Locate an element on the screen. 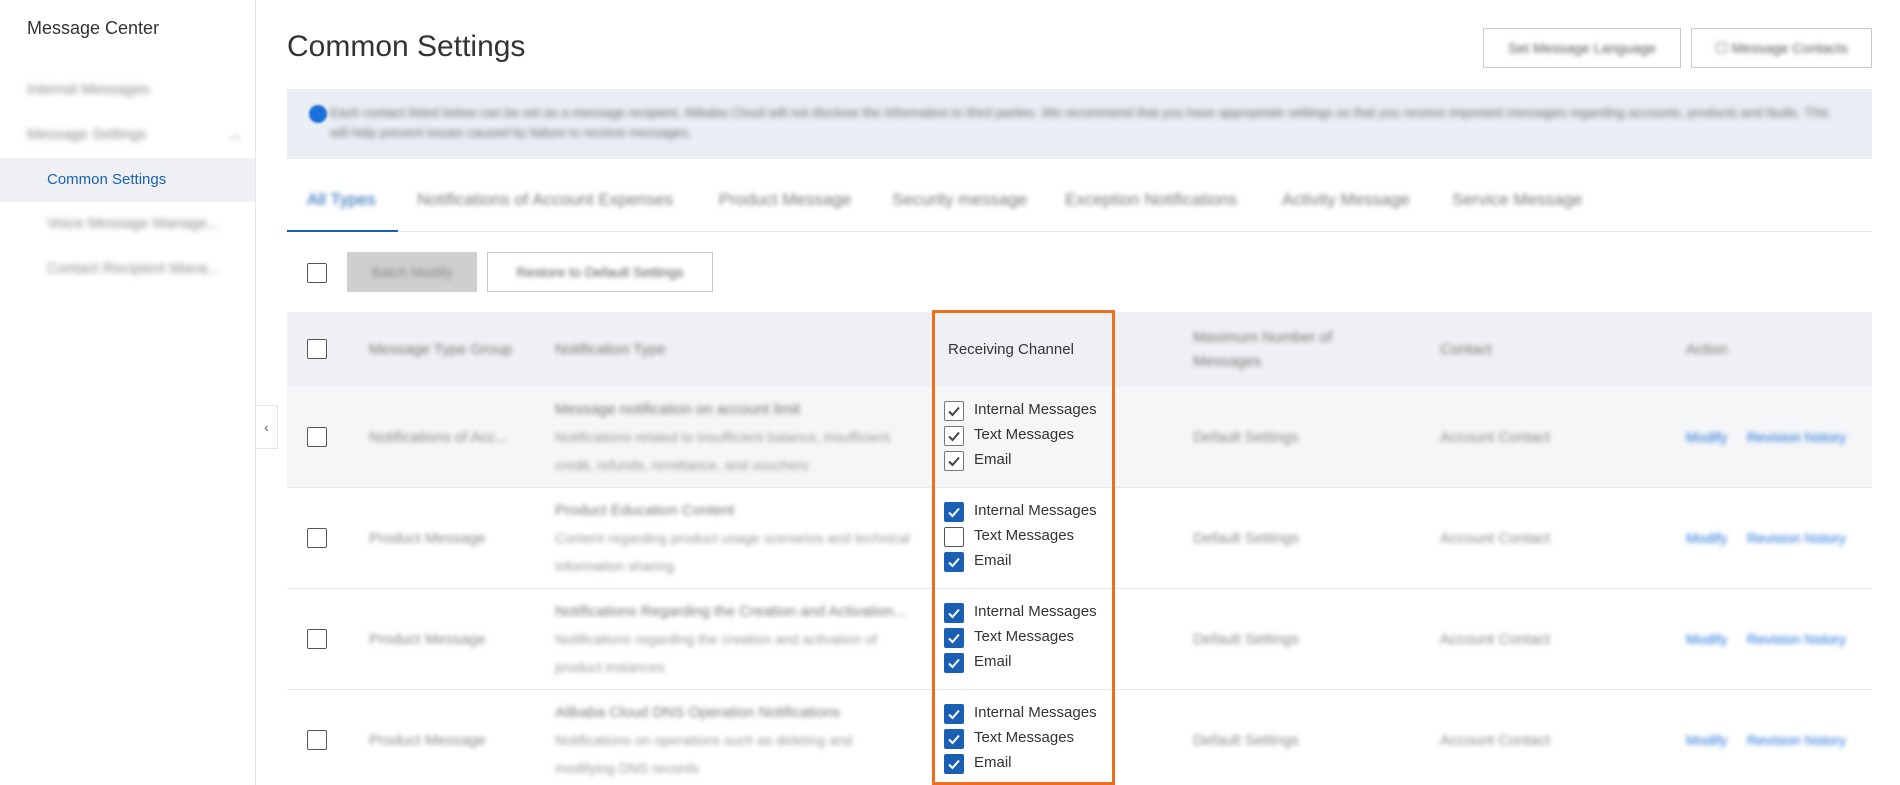  tab-account-expenses: Notifications of Account Expenses is located at coordinates (545, 211).